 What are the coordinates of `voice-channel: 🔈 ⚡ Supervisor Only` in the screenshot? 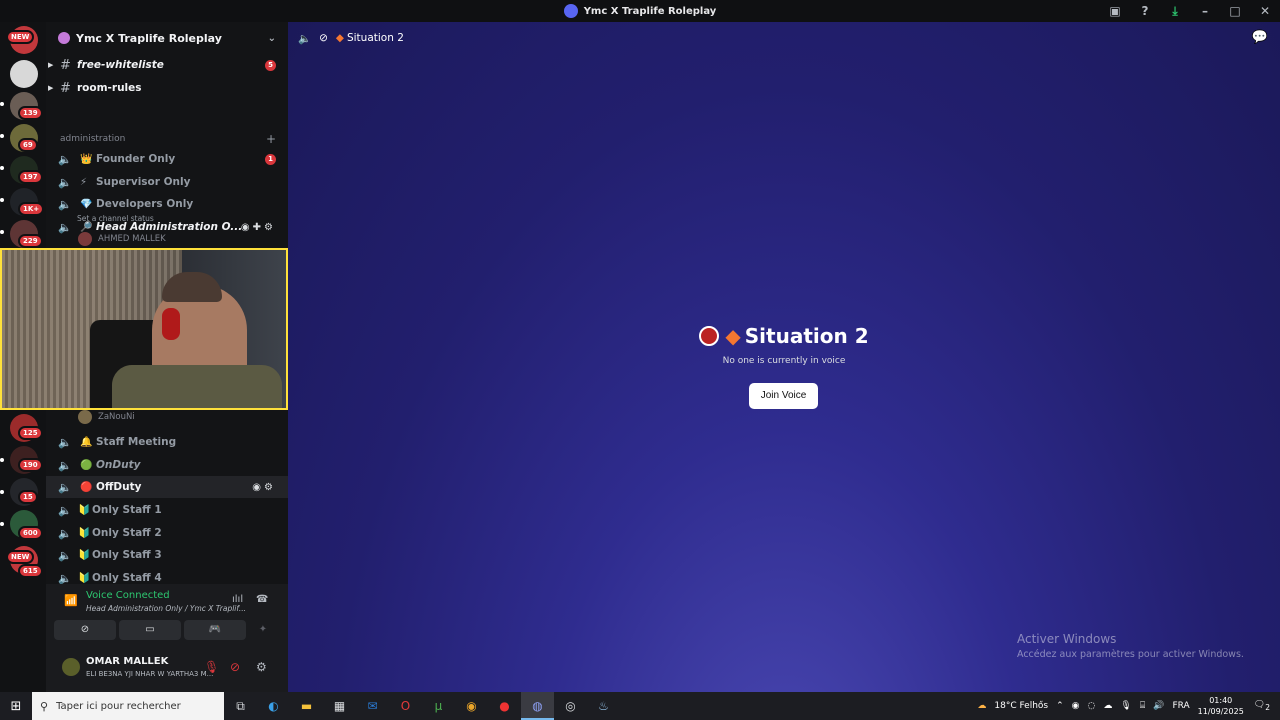 It's located at (167, 182).